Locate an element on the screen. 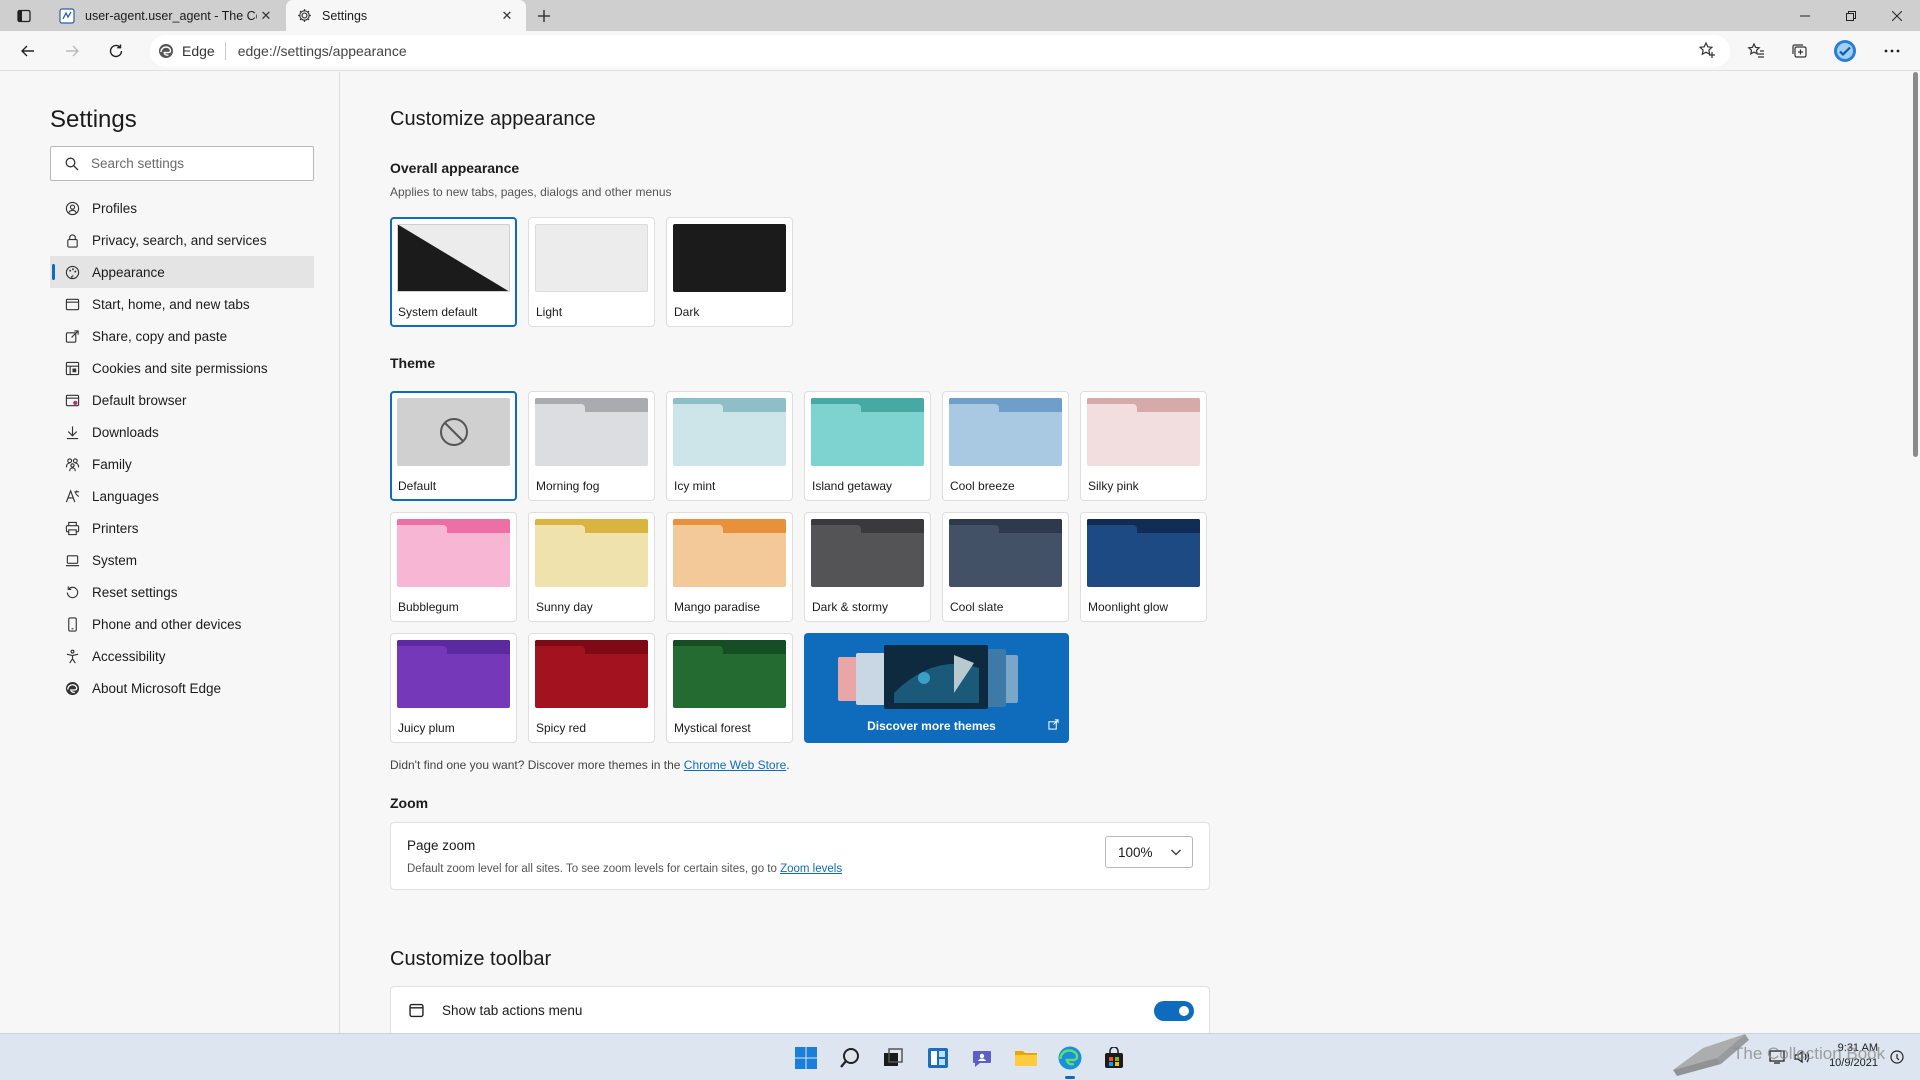 This screenshot has height=1080, width=1920. search-taskbar-button is located at coordinates (850, 1058).